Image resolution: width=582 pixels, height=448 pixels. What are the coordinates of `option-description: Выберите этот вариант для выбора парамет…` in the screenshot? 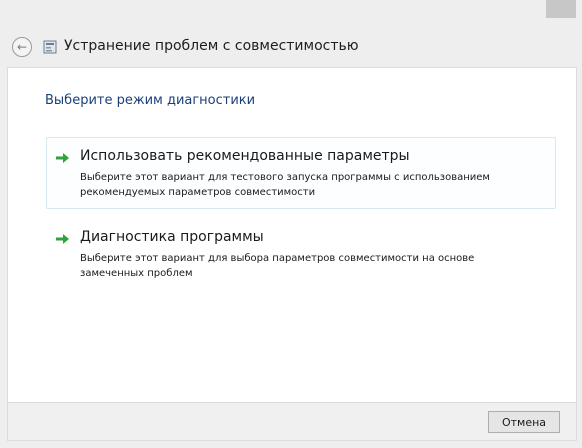 It's located at (277, 266).